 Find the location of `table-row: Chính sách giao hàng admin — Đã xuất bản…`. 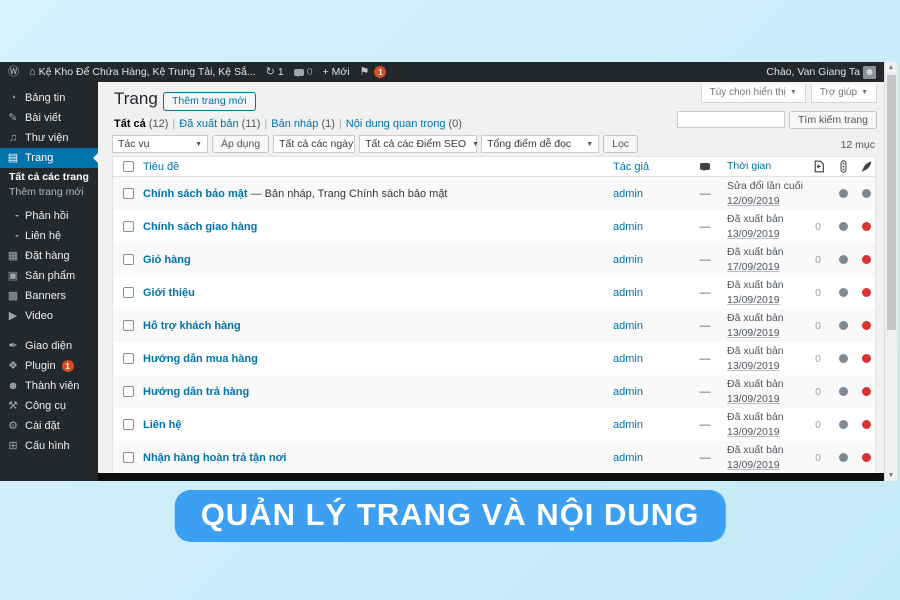

table-row: Chính sách giao hàng admin — Đã xuất bản… is located at coordinates (494, 226).